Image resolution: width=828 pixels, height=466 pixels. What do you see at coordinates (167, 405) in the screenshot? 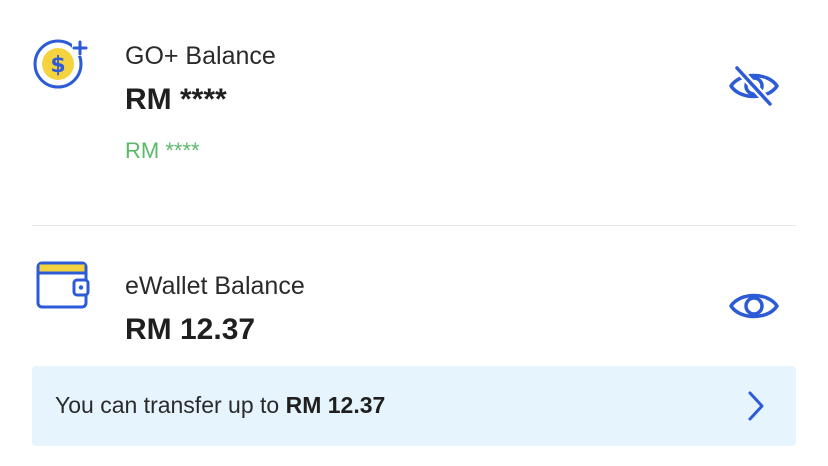
I see `transfer-limit-prefix: You can transfer up to` at bounding box center [167, 405].